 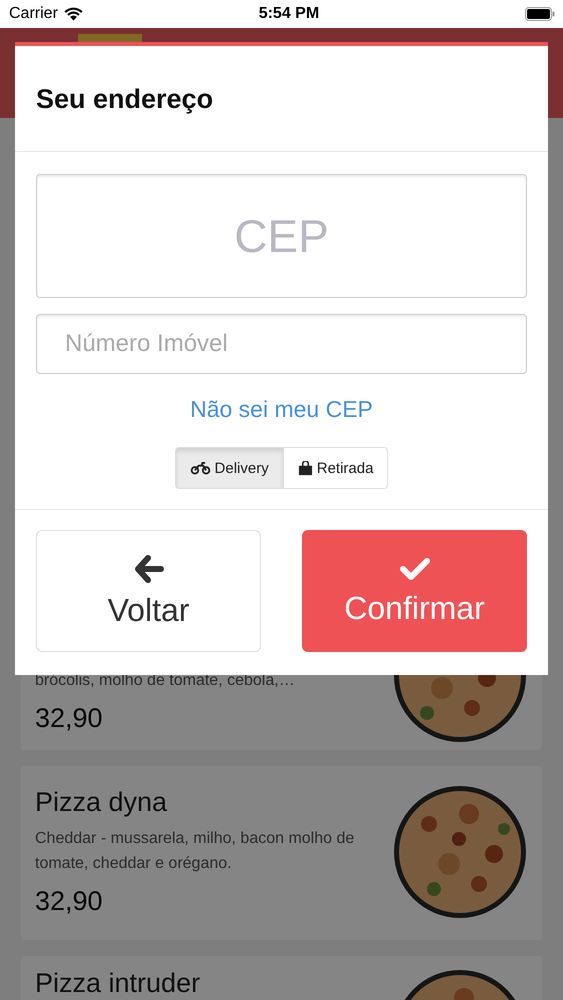 What do you see at coordinates (414, 569) in the screenshot?
I see `check-icon` at bounding box center [414, 569].